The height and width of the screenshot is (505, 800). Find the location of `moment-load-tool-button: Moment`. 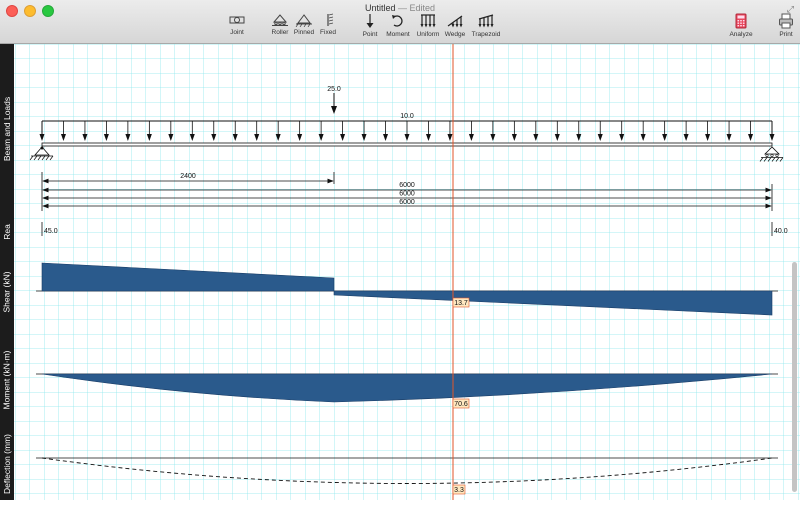

moment-load-tool-button: Moment is located at coordinates (398, 27).